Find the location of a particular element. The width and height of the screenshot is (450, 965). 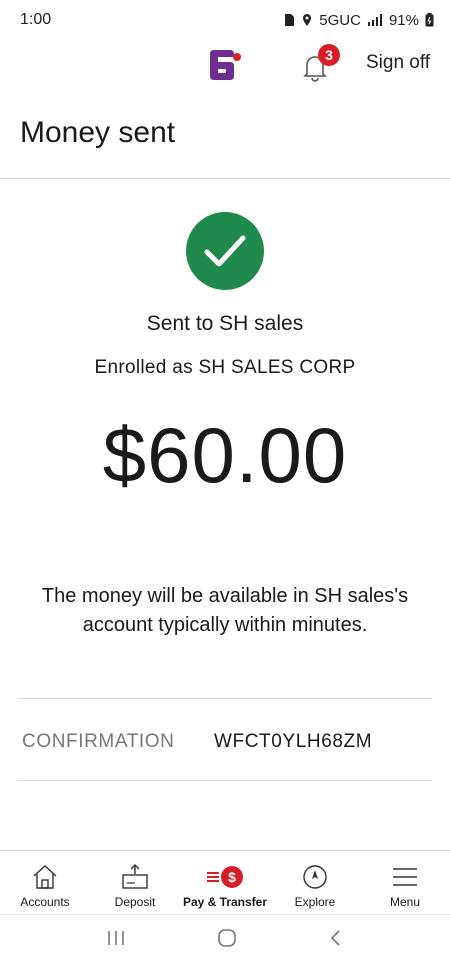

app-header: 3 Sign off is located at coordinates (225, 68).